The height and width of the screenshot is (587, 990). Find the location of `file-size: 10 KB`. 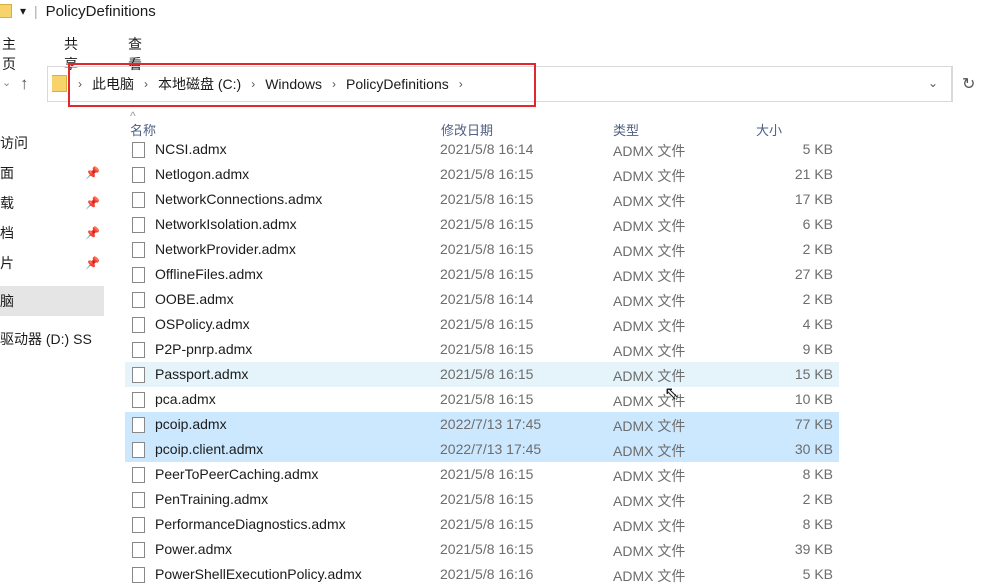

file-size: 10 KB is located at coordinates (813, 399).